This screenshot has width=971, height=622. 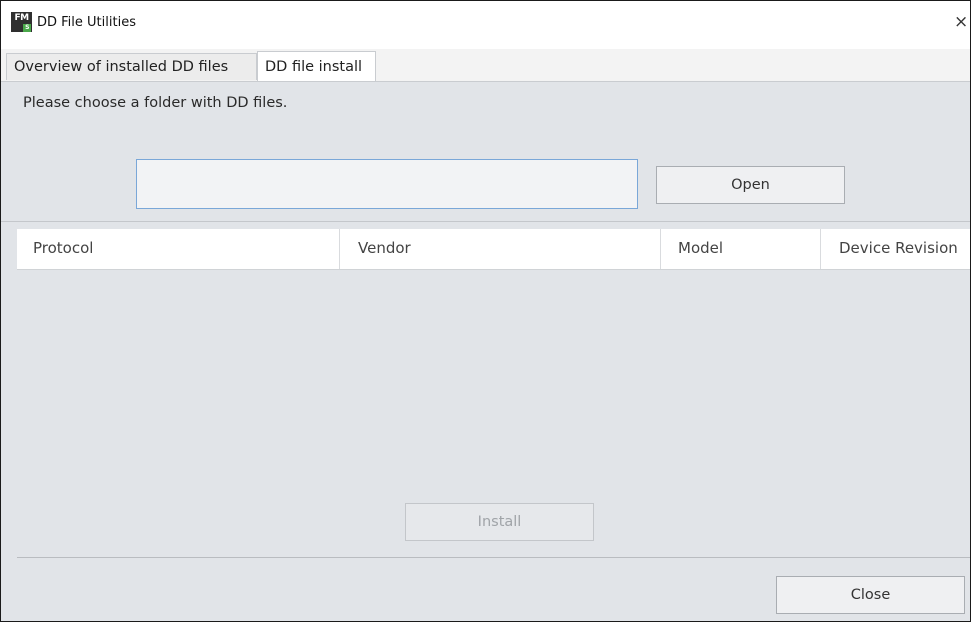 I want to click on footer-divider, so click(x=493, y=557).